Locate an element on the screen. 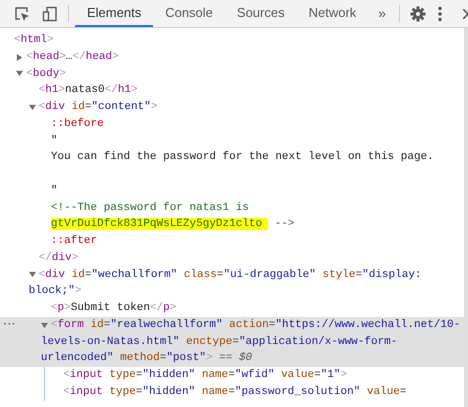 This screenshot has height=407, width=468. code-line: ::before is located at coordinates (77, 124).